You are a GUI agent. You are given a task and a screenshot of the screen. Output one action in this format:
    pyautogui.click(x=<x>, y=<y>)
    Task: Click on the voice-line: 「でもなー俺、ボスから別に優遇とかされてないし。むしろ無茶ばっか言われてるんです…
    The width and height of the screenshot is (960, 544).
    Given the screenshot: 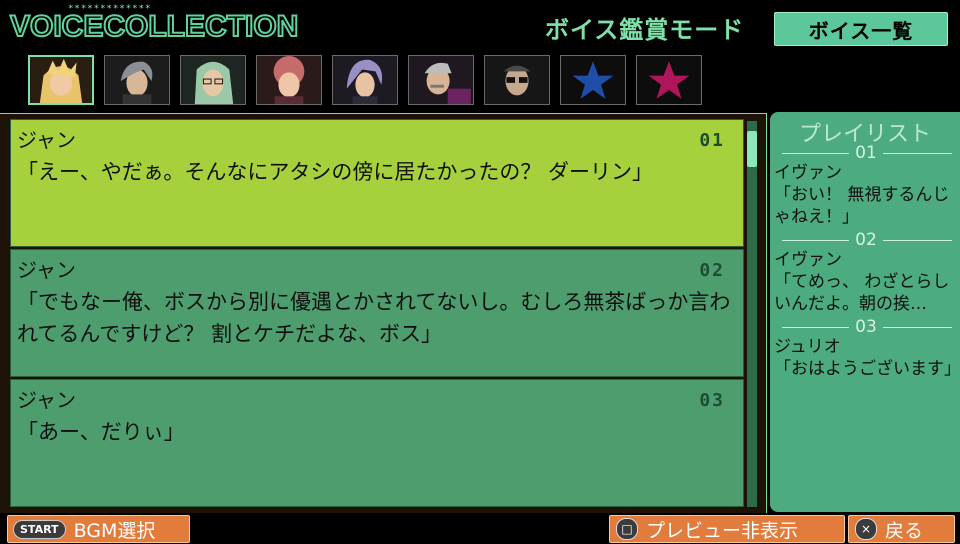 What is the action you would take?
    pyautogui.click(x=374, y=318)
    